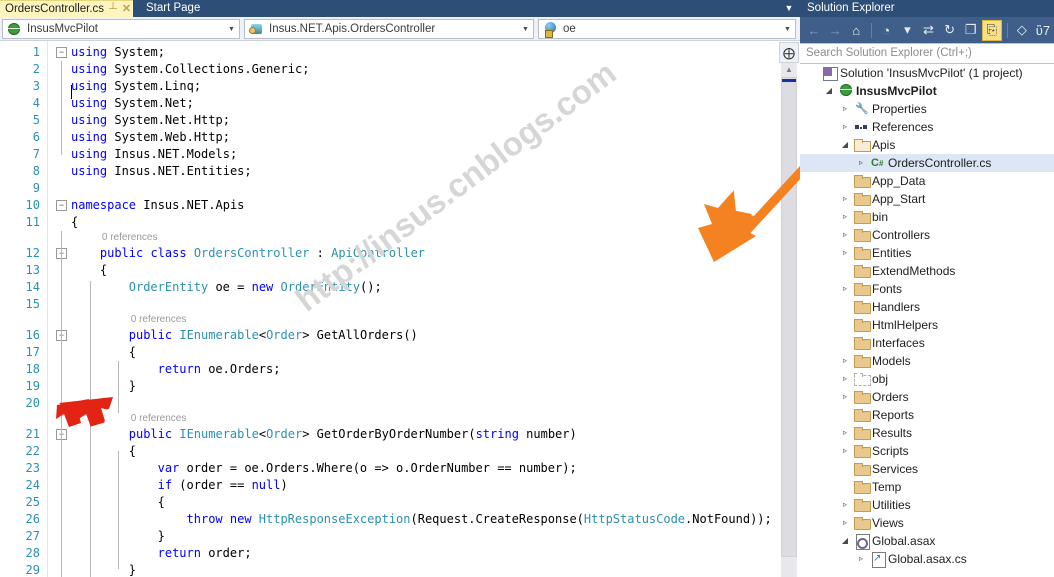 The height and width of the screenshot is (577, 1054). Describe the element at coordinates (927, 73) in the screenshot. I see `tree-item-solution-insusmvcpilot-1-project: Solution 'InsusMvcPilot' (1 project)` at that location.